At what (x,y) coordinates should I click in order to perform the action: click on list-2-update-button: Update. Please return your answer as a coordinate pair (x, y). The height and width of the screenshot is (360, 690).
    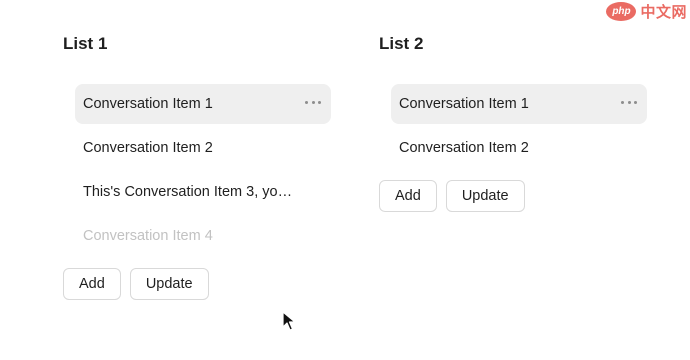
    Looking at the image, I should click on (485, 196).